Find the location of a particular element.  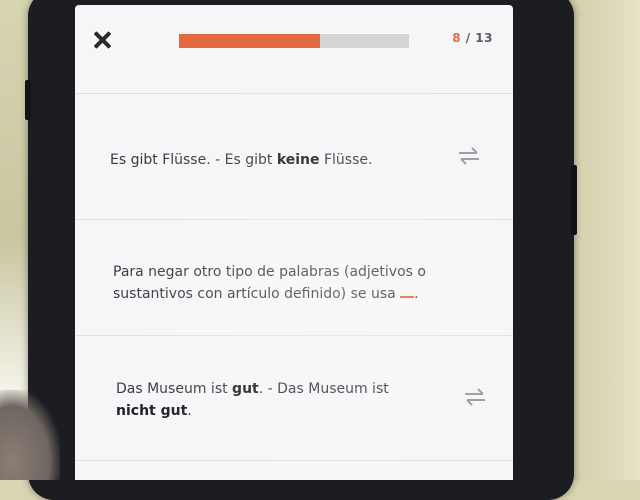

progress-fill is located at coordinates (250, 41).